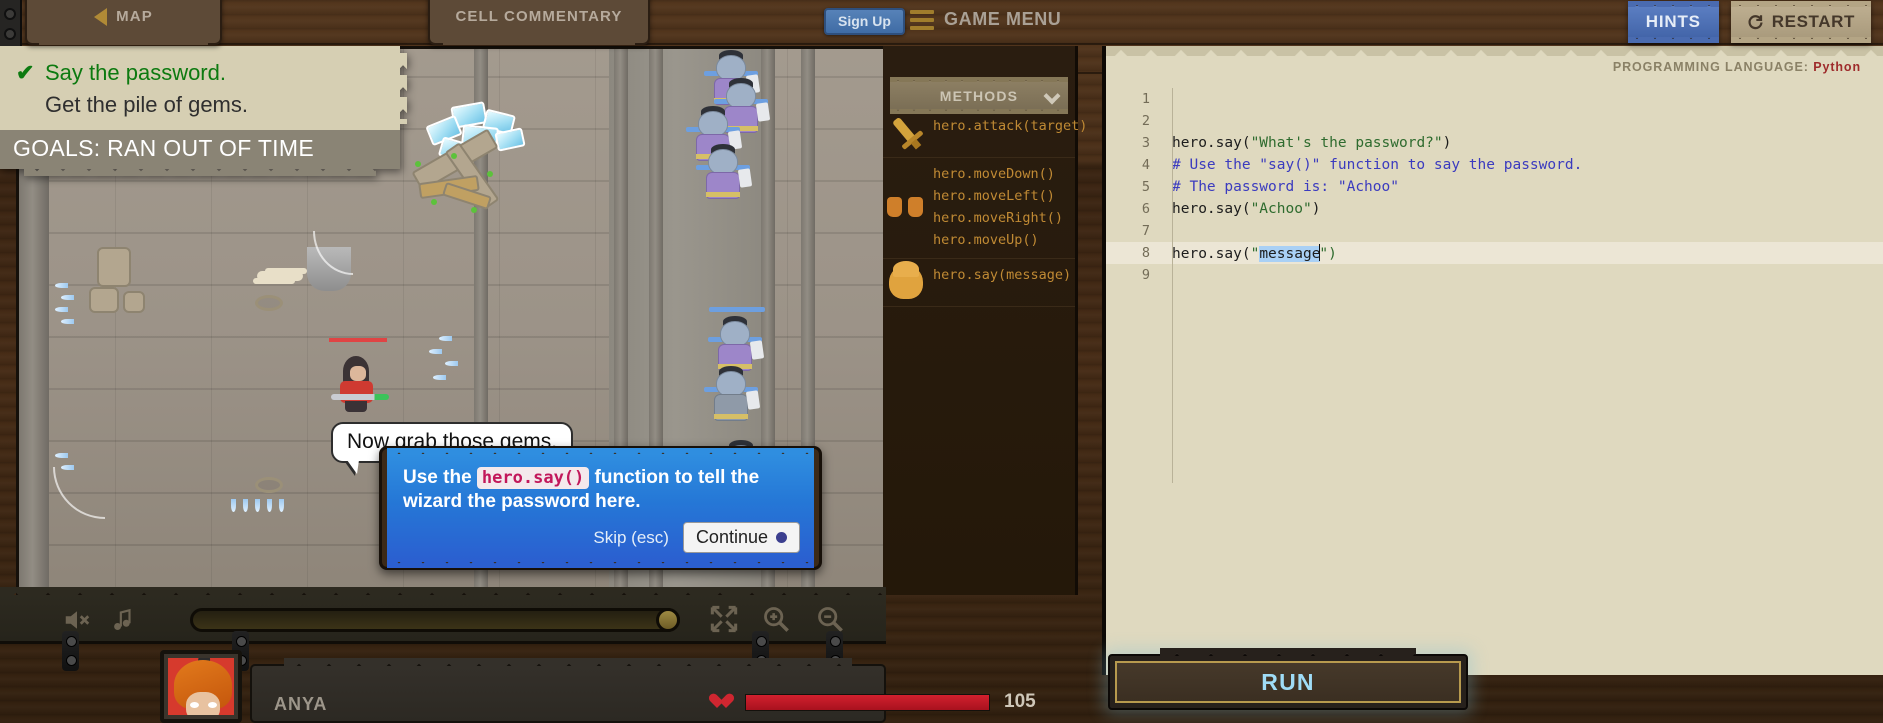  I want to click on programming-language-label: PROGRAMMING LANGUAGE: Python, so click(1737, 67).